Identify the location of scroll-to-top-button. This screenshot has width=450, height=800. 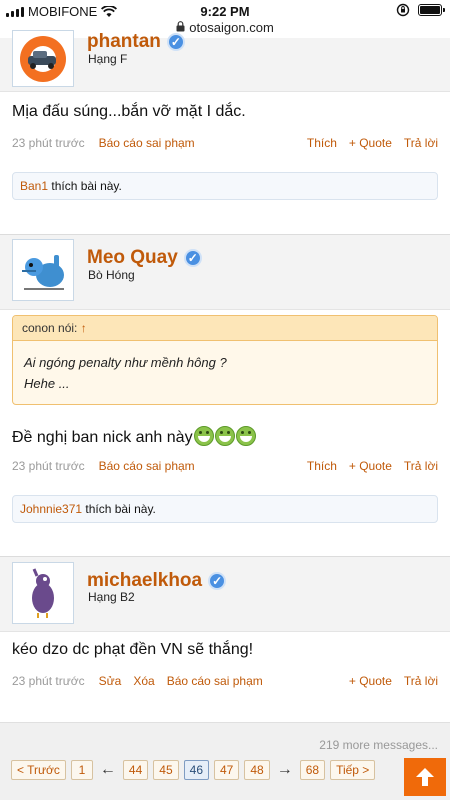
(425, 777).